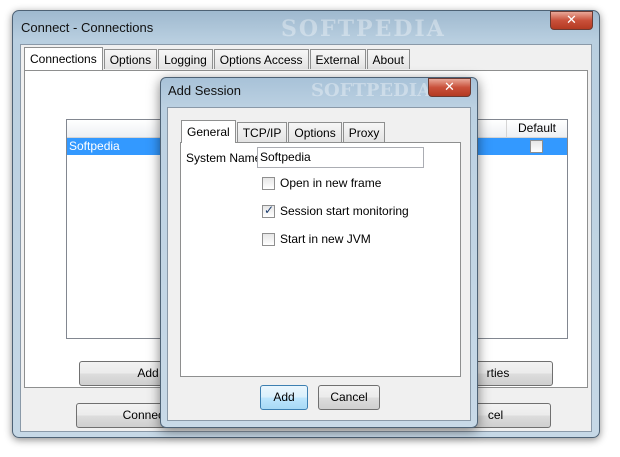 This screenshot has width=620, height=457. I want to click on dialog-cancel-button: Cancel, so click(349, 397).